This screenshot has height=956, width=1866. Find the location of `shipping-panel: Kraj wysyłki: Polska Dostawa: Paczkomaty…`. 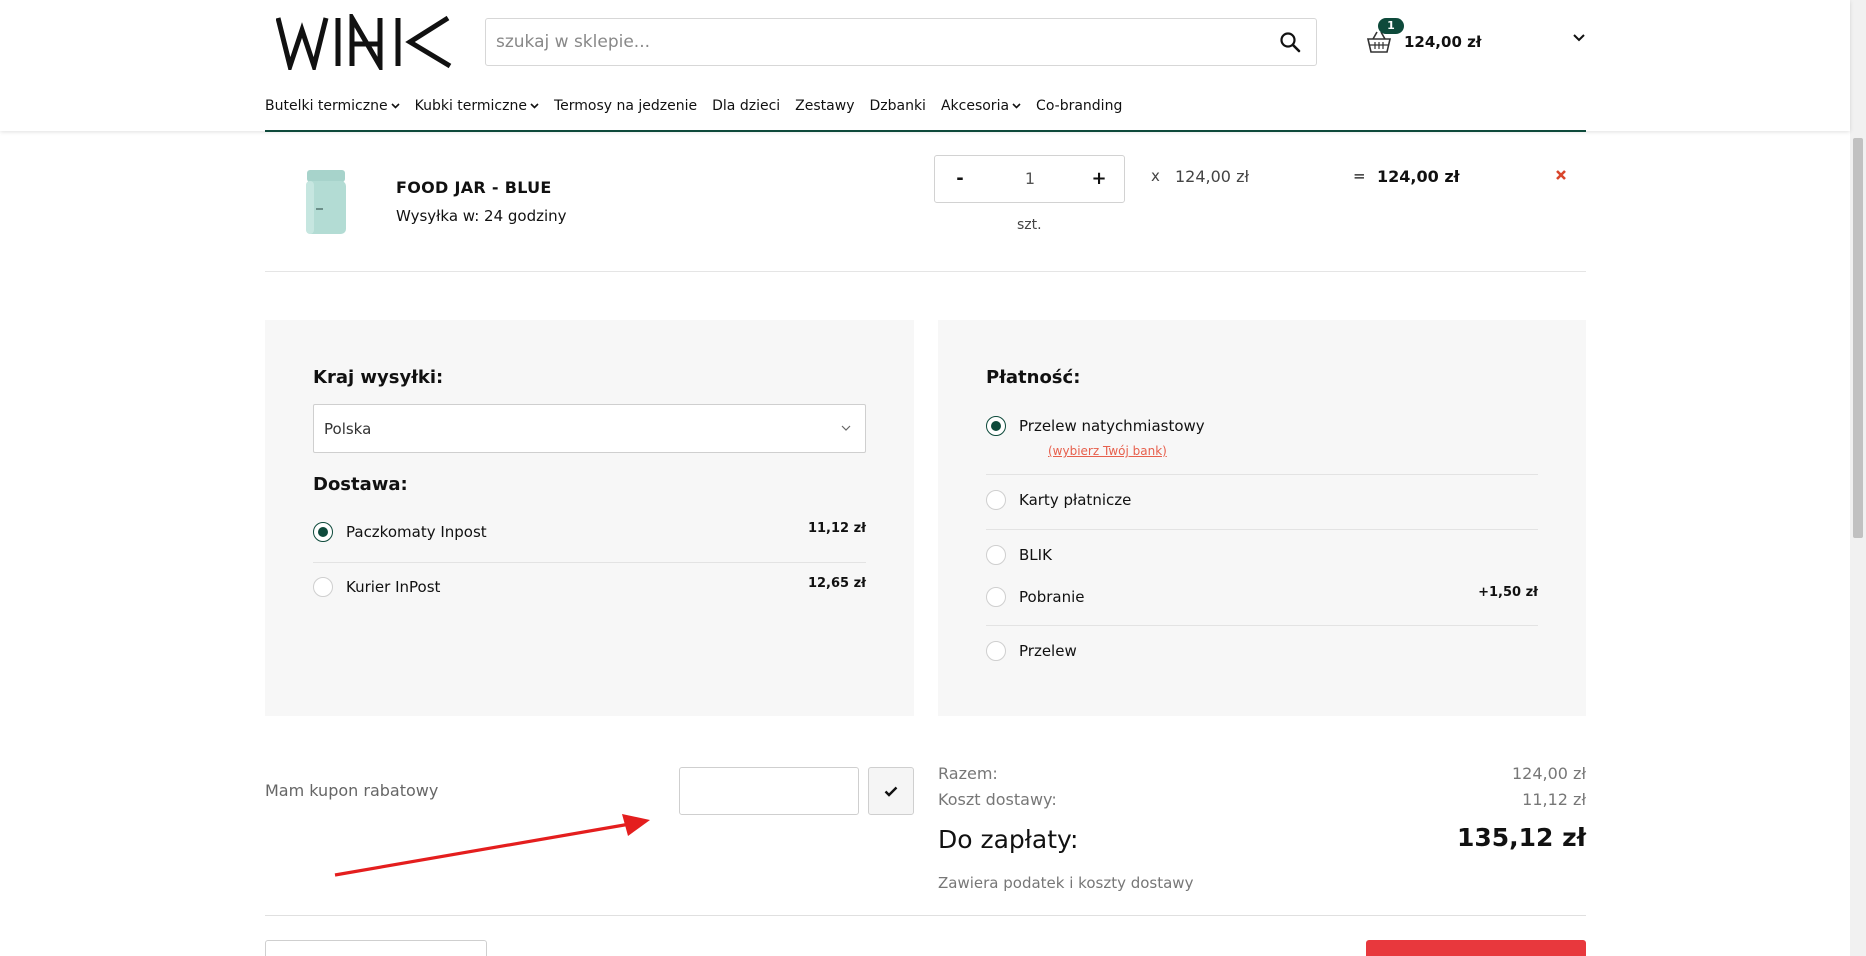

shipping-panel: Kraj wysyłki: Polska Dostawa: Paczkomaty… is located at coordinates (589, 518).